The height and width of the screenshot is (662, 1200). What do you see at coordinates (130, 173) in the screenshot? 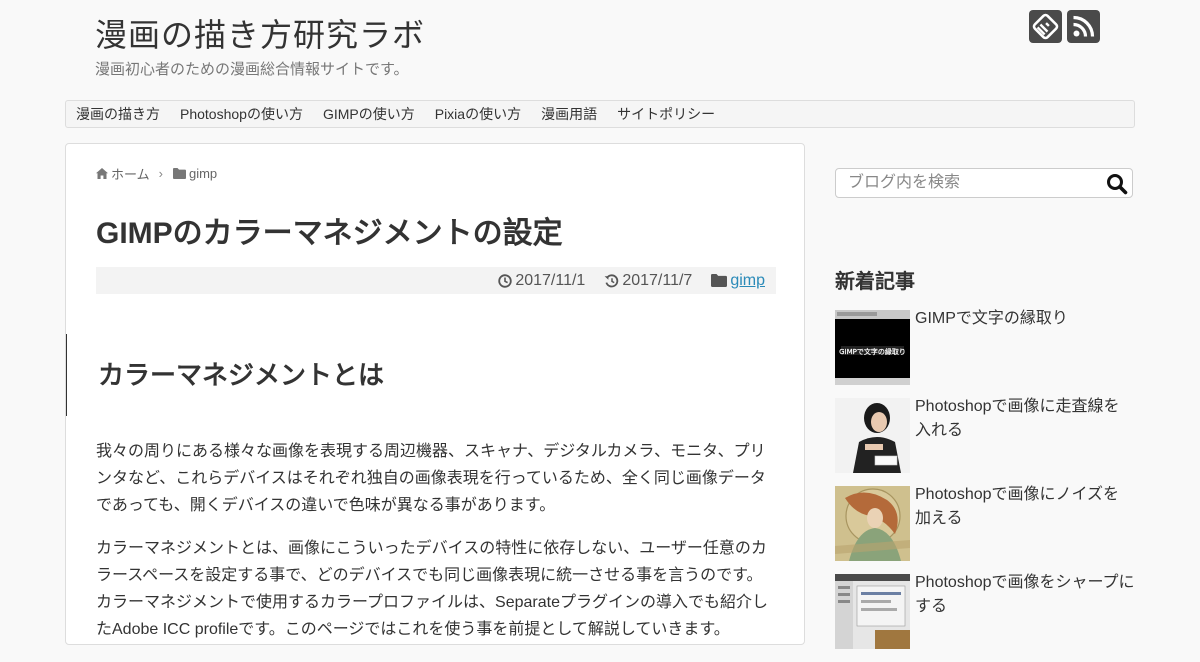
I see `breadcrumb-home-link: ホーム` at bounding box center [130, 173].